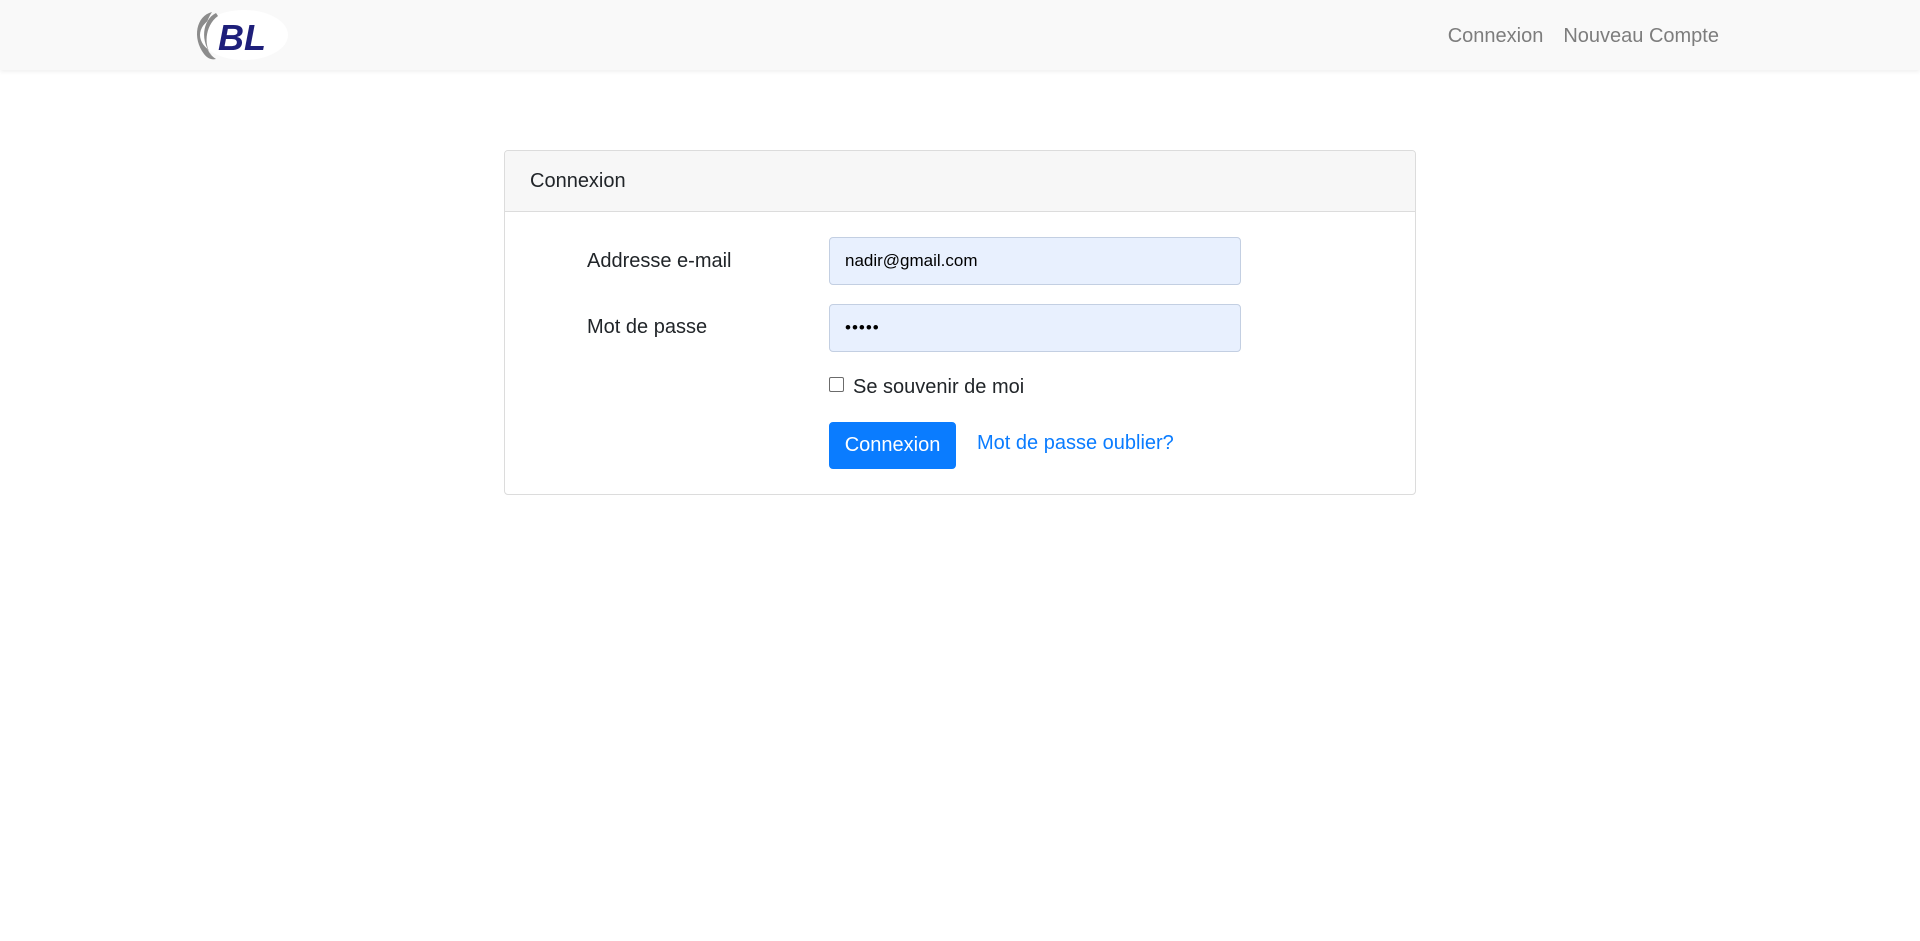 The height and width of the screenshot is (941, 1920). I want to click on logo-text: BL, so click(242, 37).